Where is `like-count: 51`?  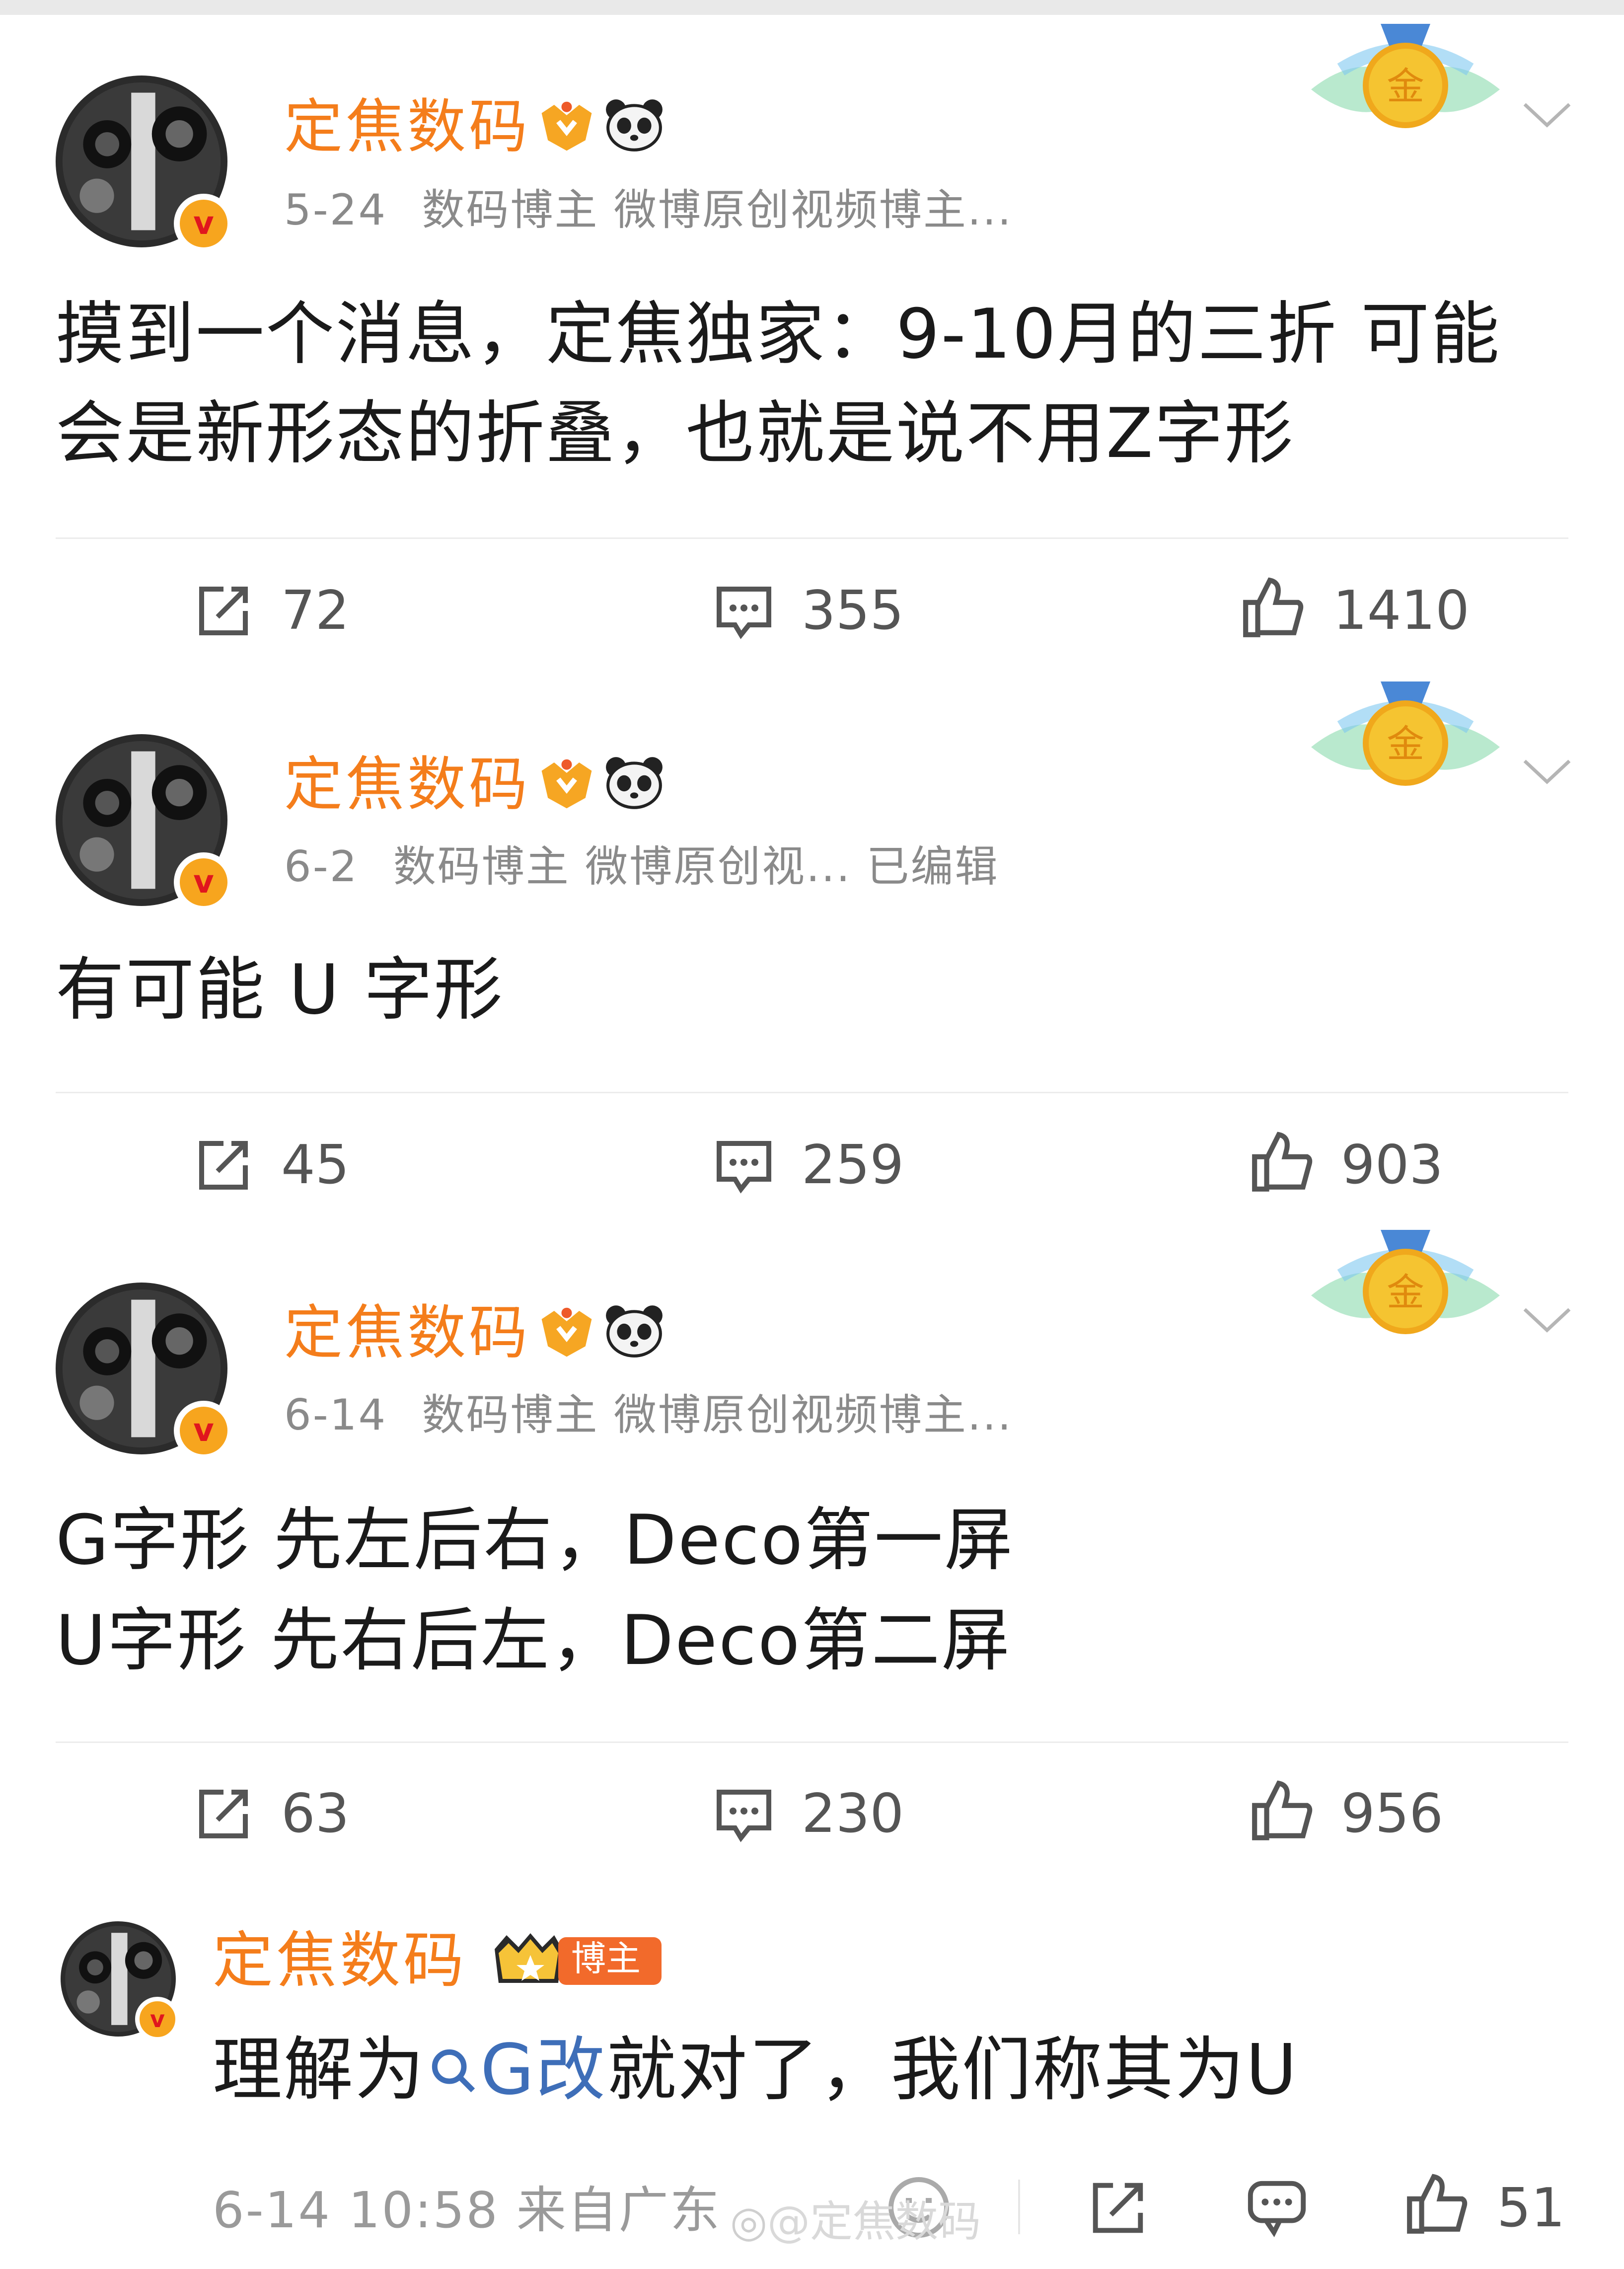
like-count: 51 is located at coordinates (1531, 2208).